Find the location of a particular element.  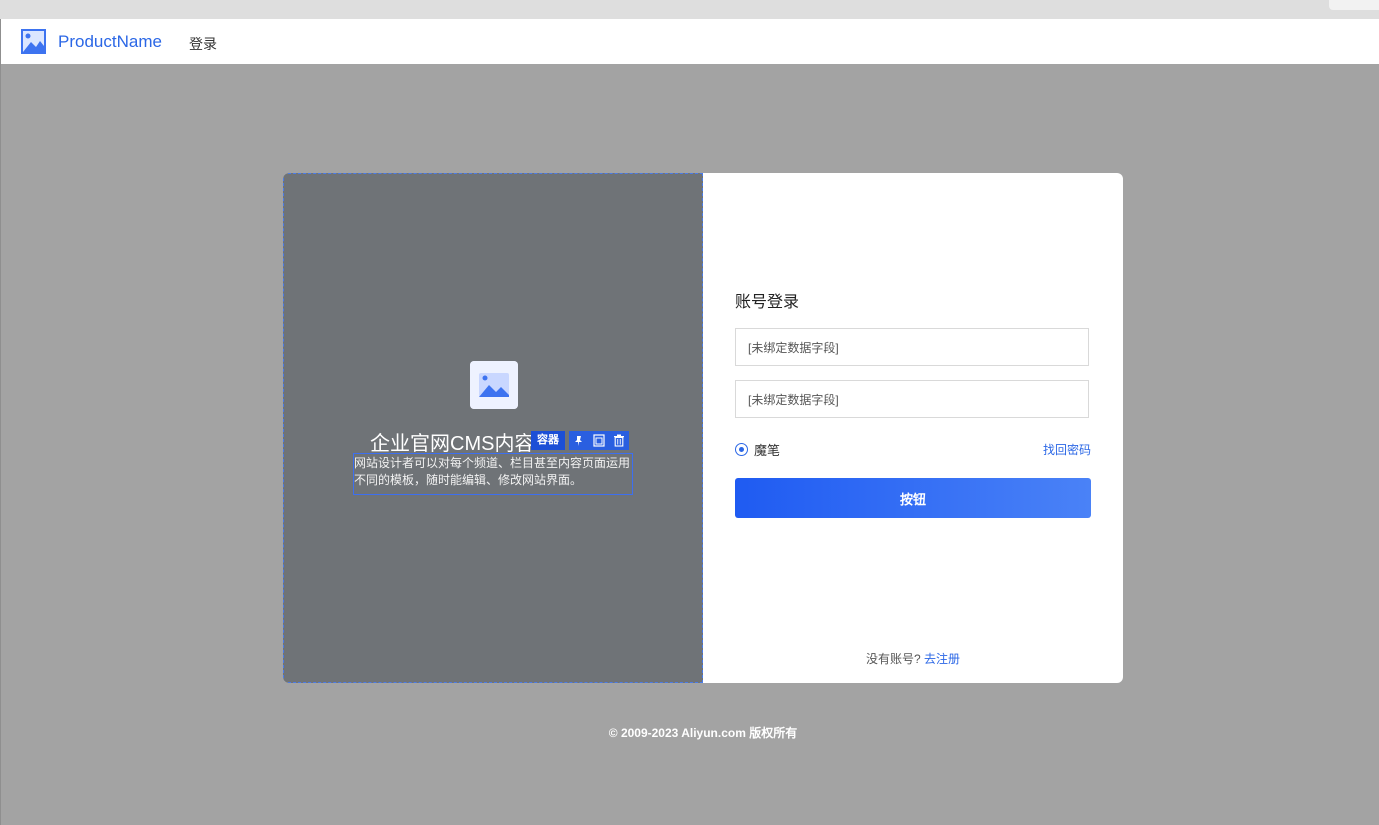

forgot-password-link: 找回密码 is located at coordinates (1067, 449).